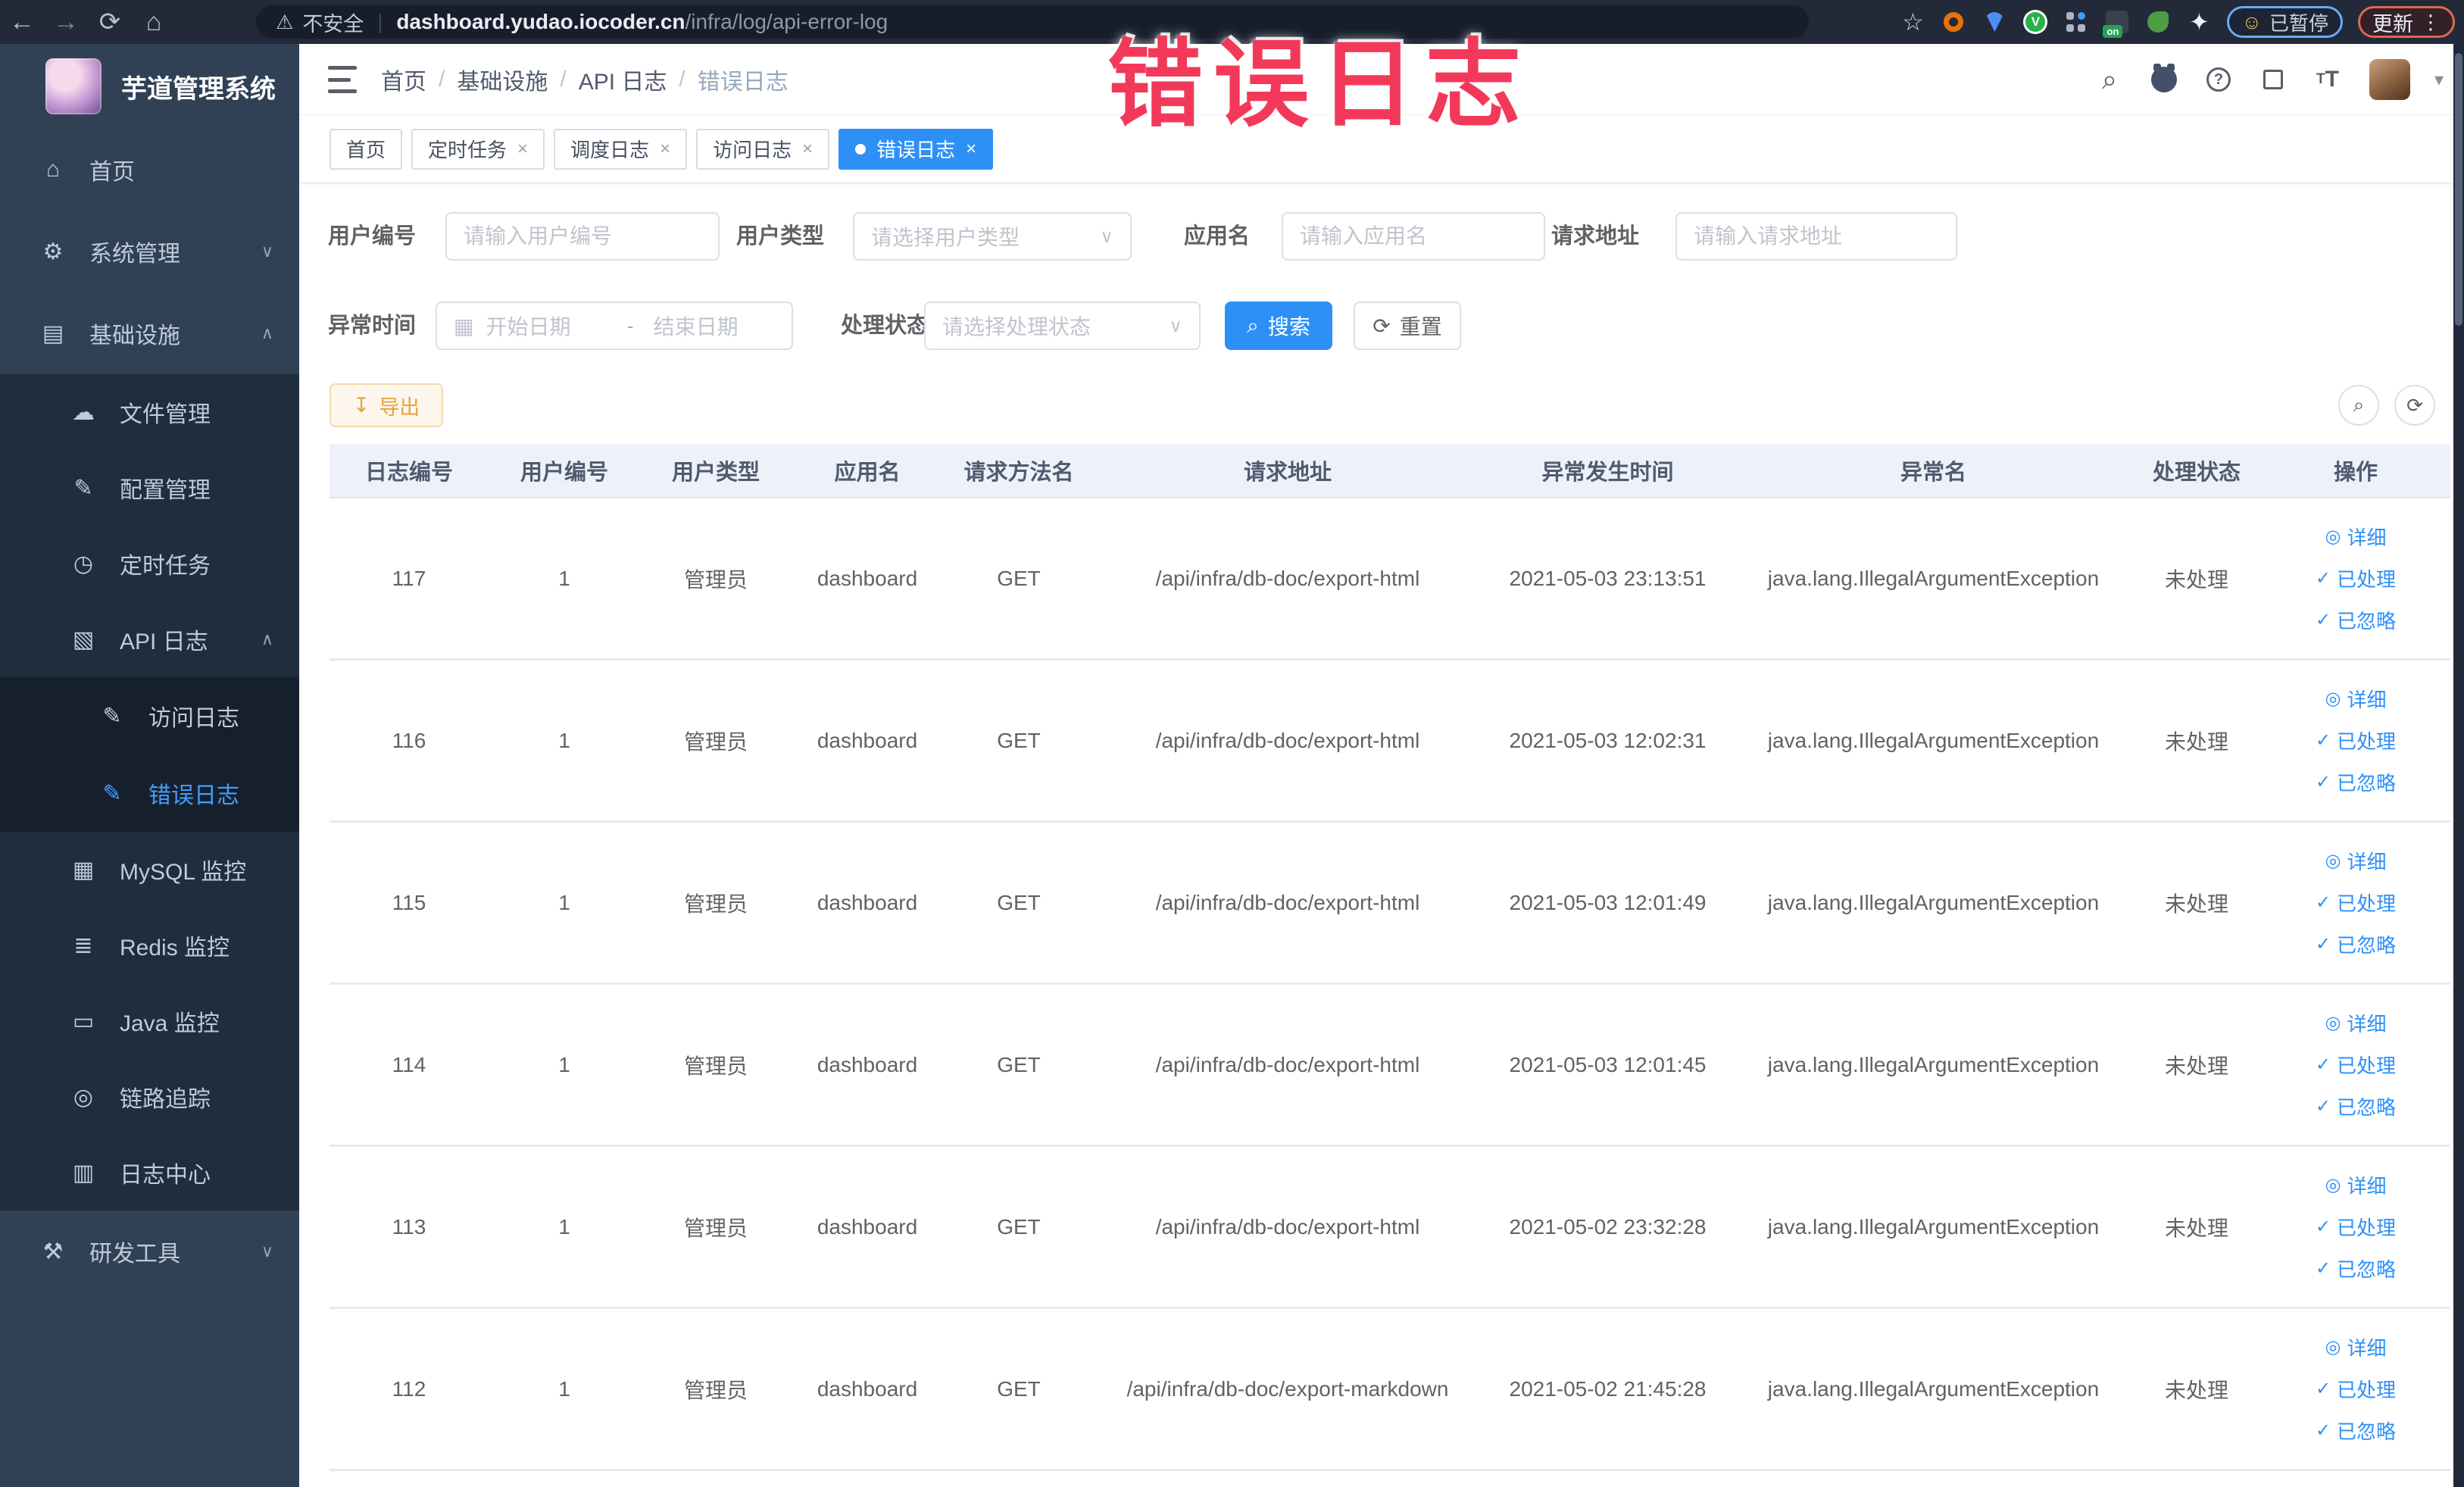  I want to click on paused-badge: ☺ 已暂停, so click(2285, 22).